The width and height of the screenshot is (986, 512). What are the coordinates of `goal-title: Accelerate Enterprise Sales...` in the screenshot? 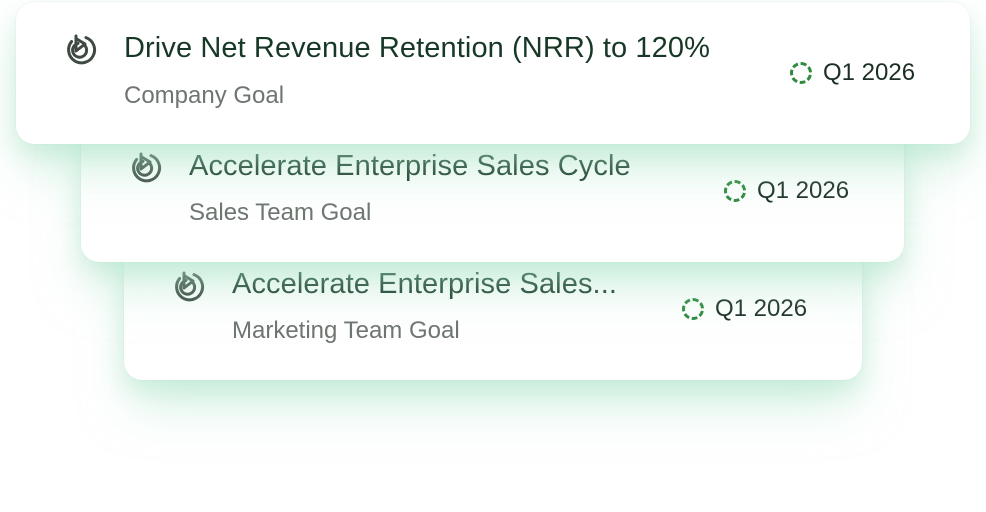 It's located at (425, 284).